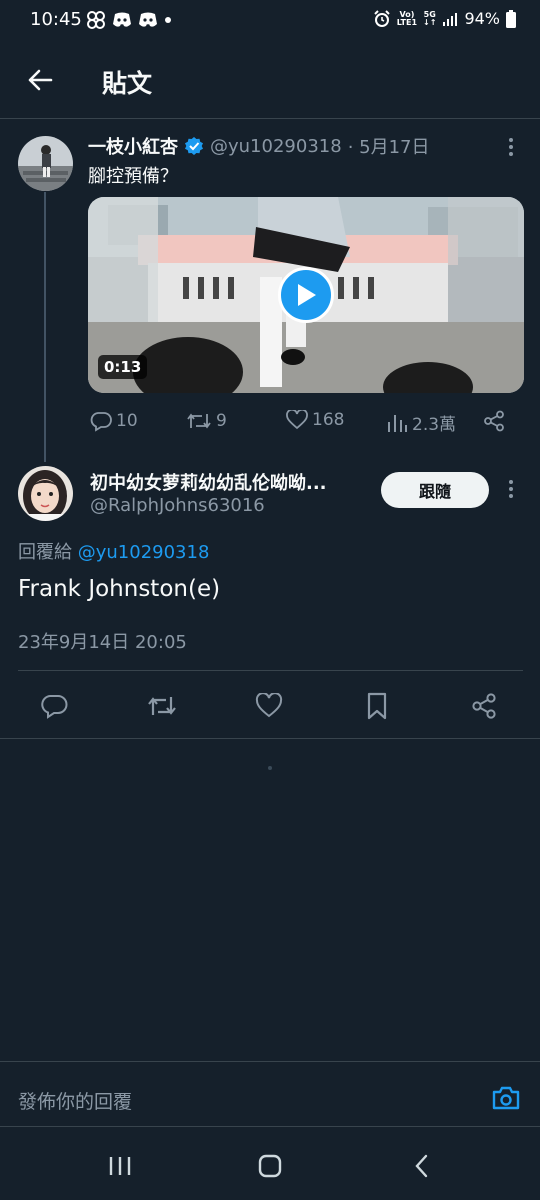  I want to click on bookmark-icon, so click(377, 706).